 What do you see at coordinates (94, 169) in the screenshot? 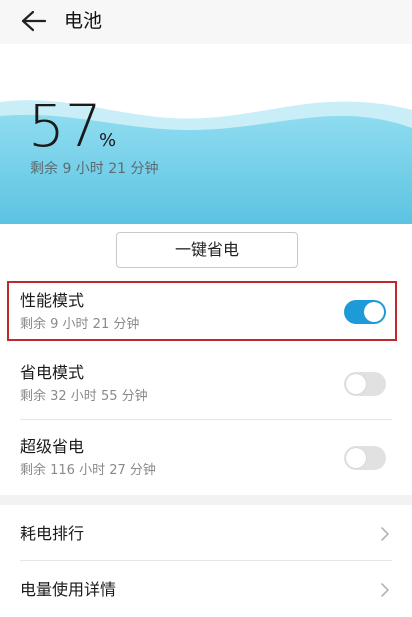
I see `battery-remaining-time: 剩余 9 小时 21 分钟` at bounding box center [94, 169].